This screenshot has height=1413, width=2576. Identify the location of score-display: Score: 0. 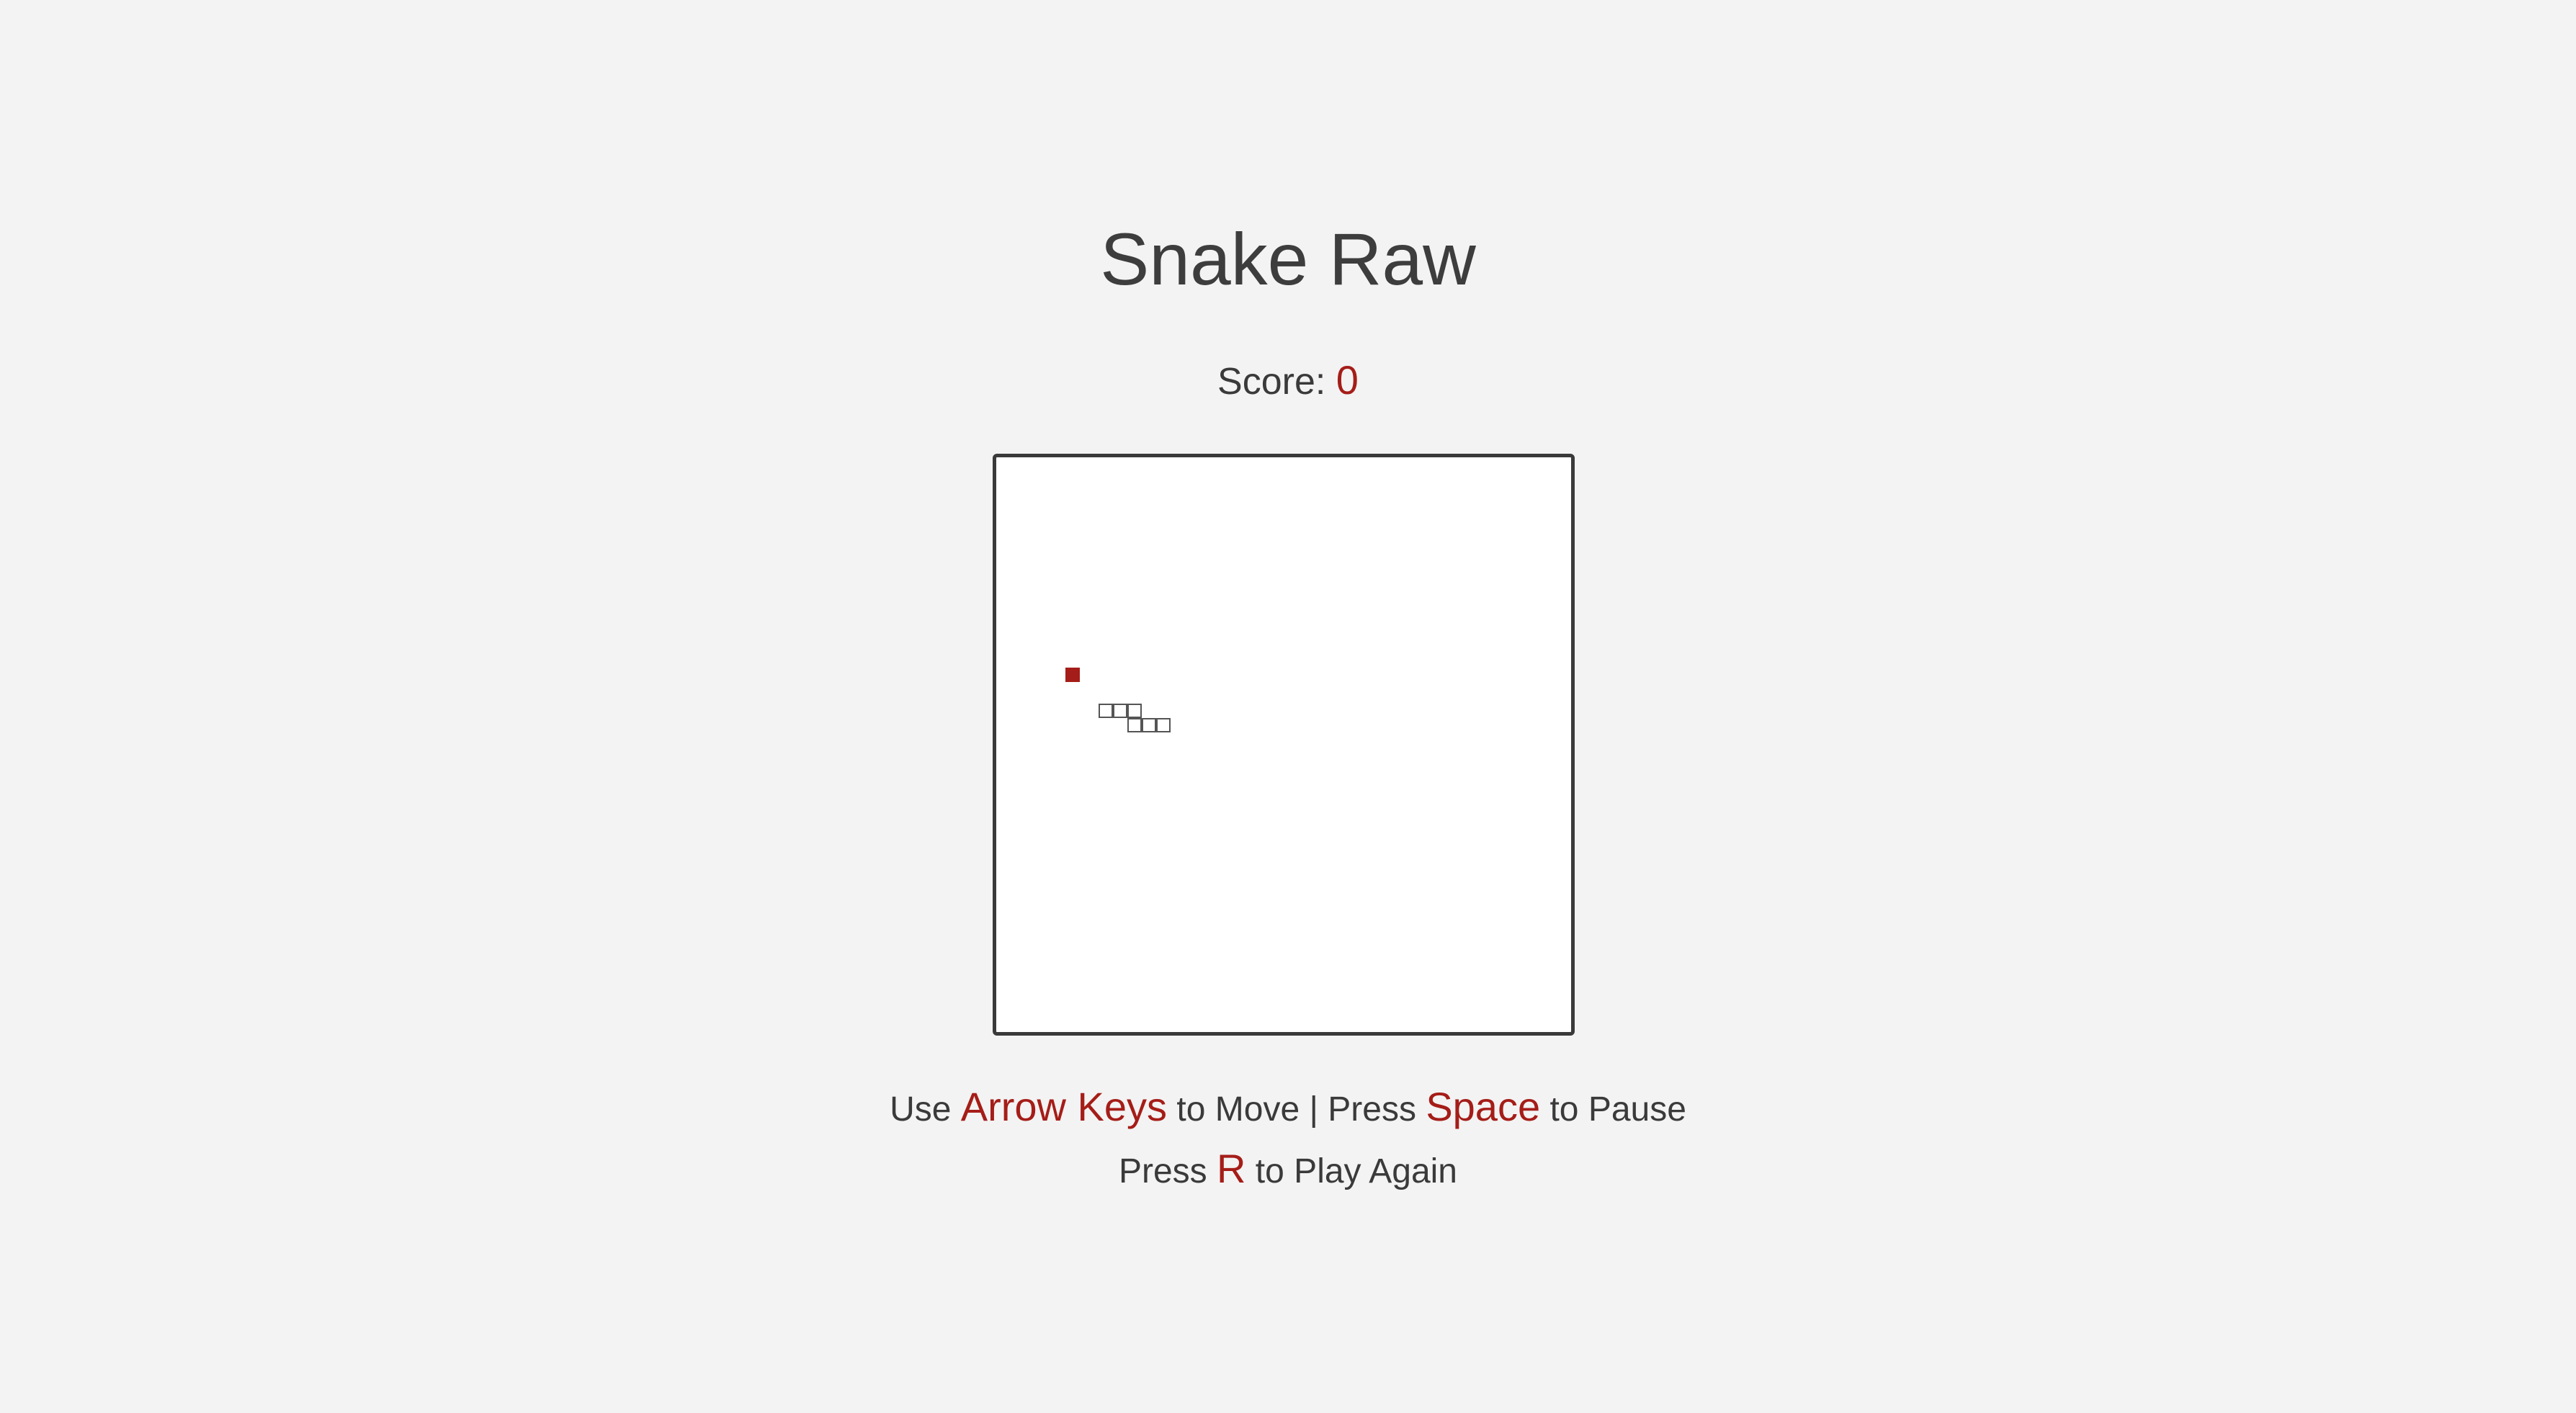
(1288, 381).